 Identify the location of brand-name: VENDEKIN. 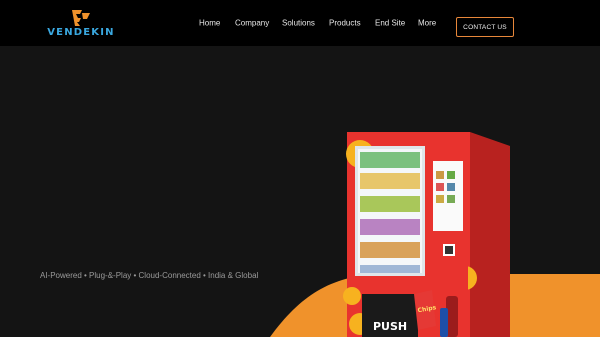
(81, 32).